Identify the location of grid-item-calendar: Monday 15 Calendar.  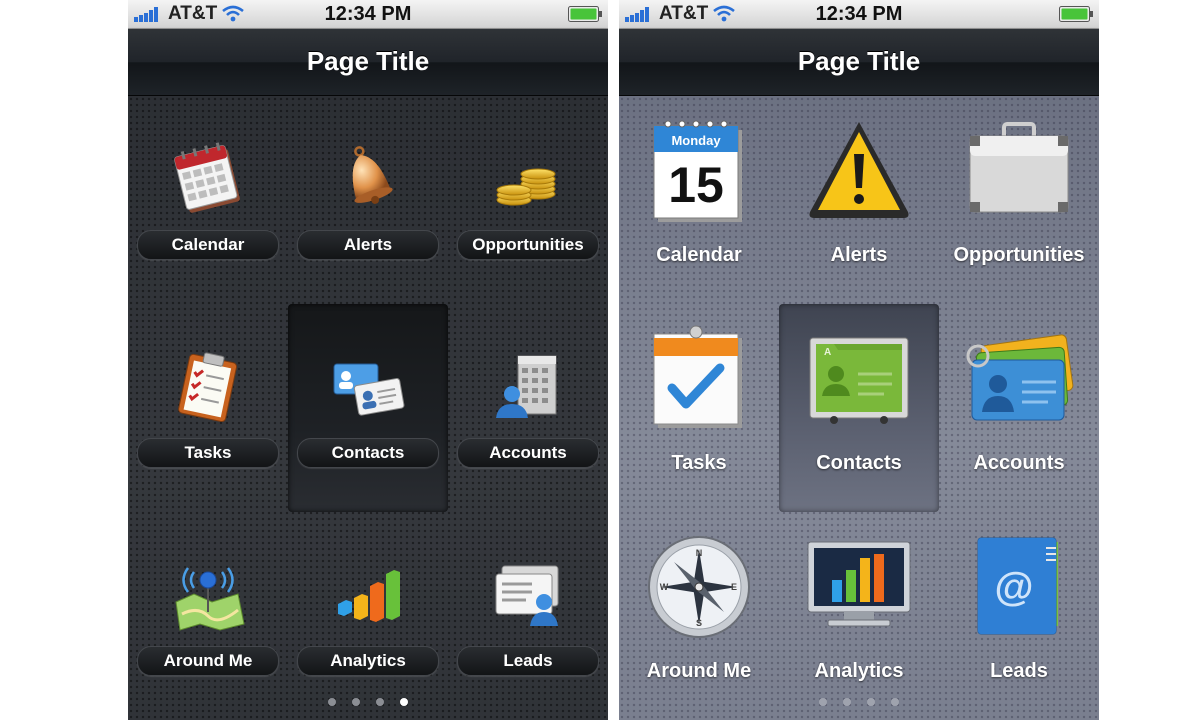
(699, 200).